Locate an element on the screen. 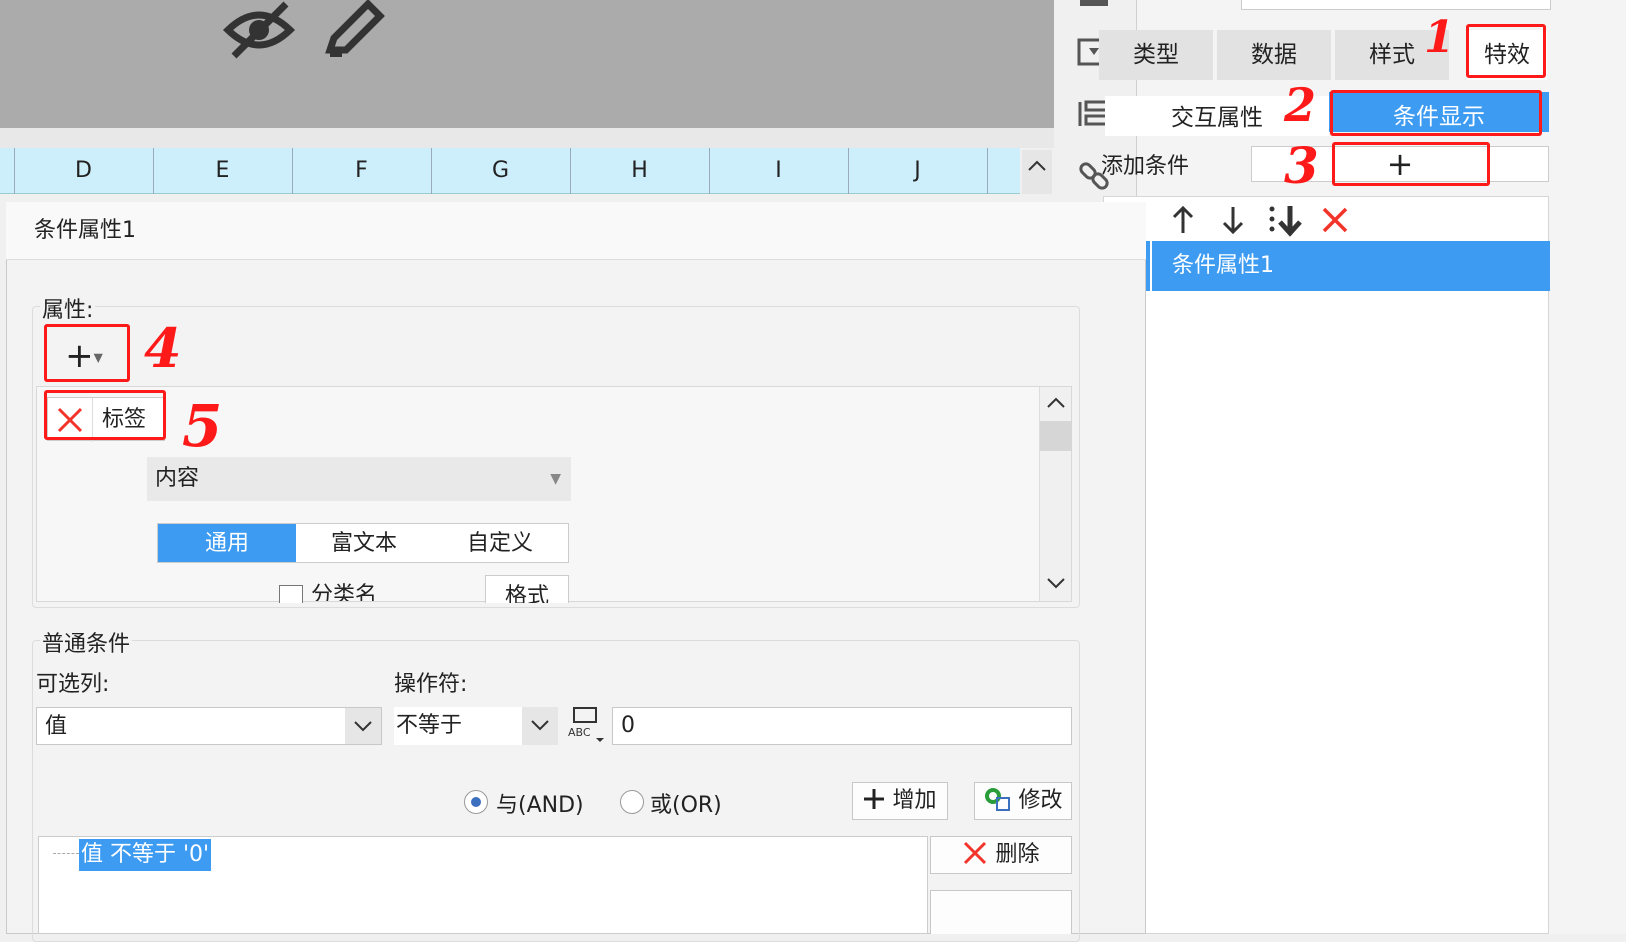 This screenshot has height=942, width=1626. scroll-up-button is located at coordinates (1037, 172).